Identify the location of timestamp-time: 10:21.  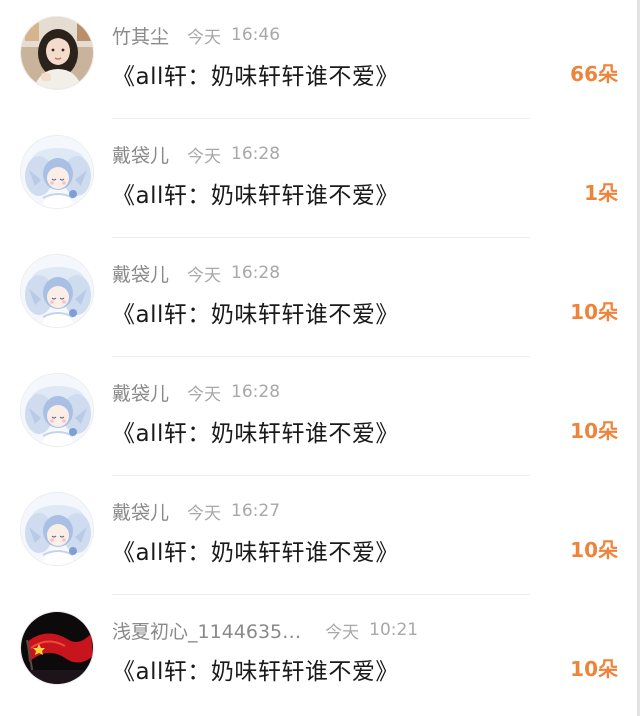
(394, 630).